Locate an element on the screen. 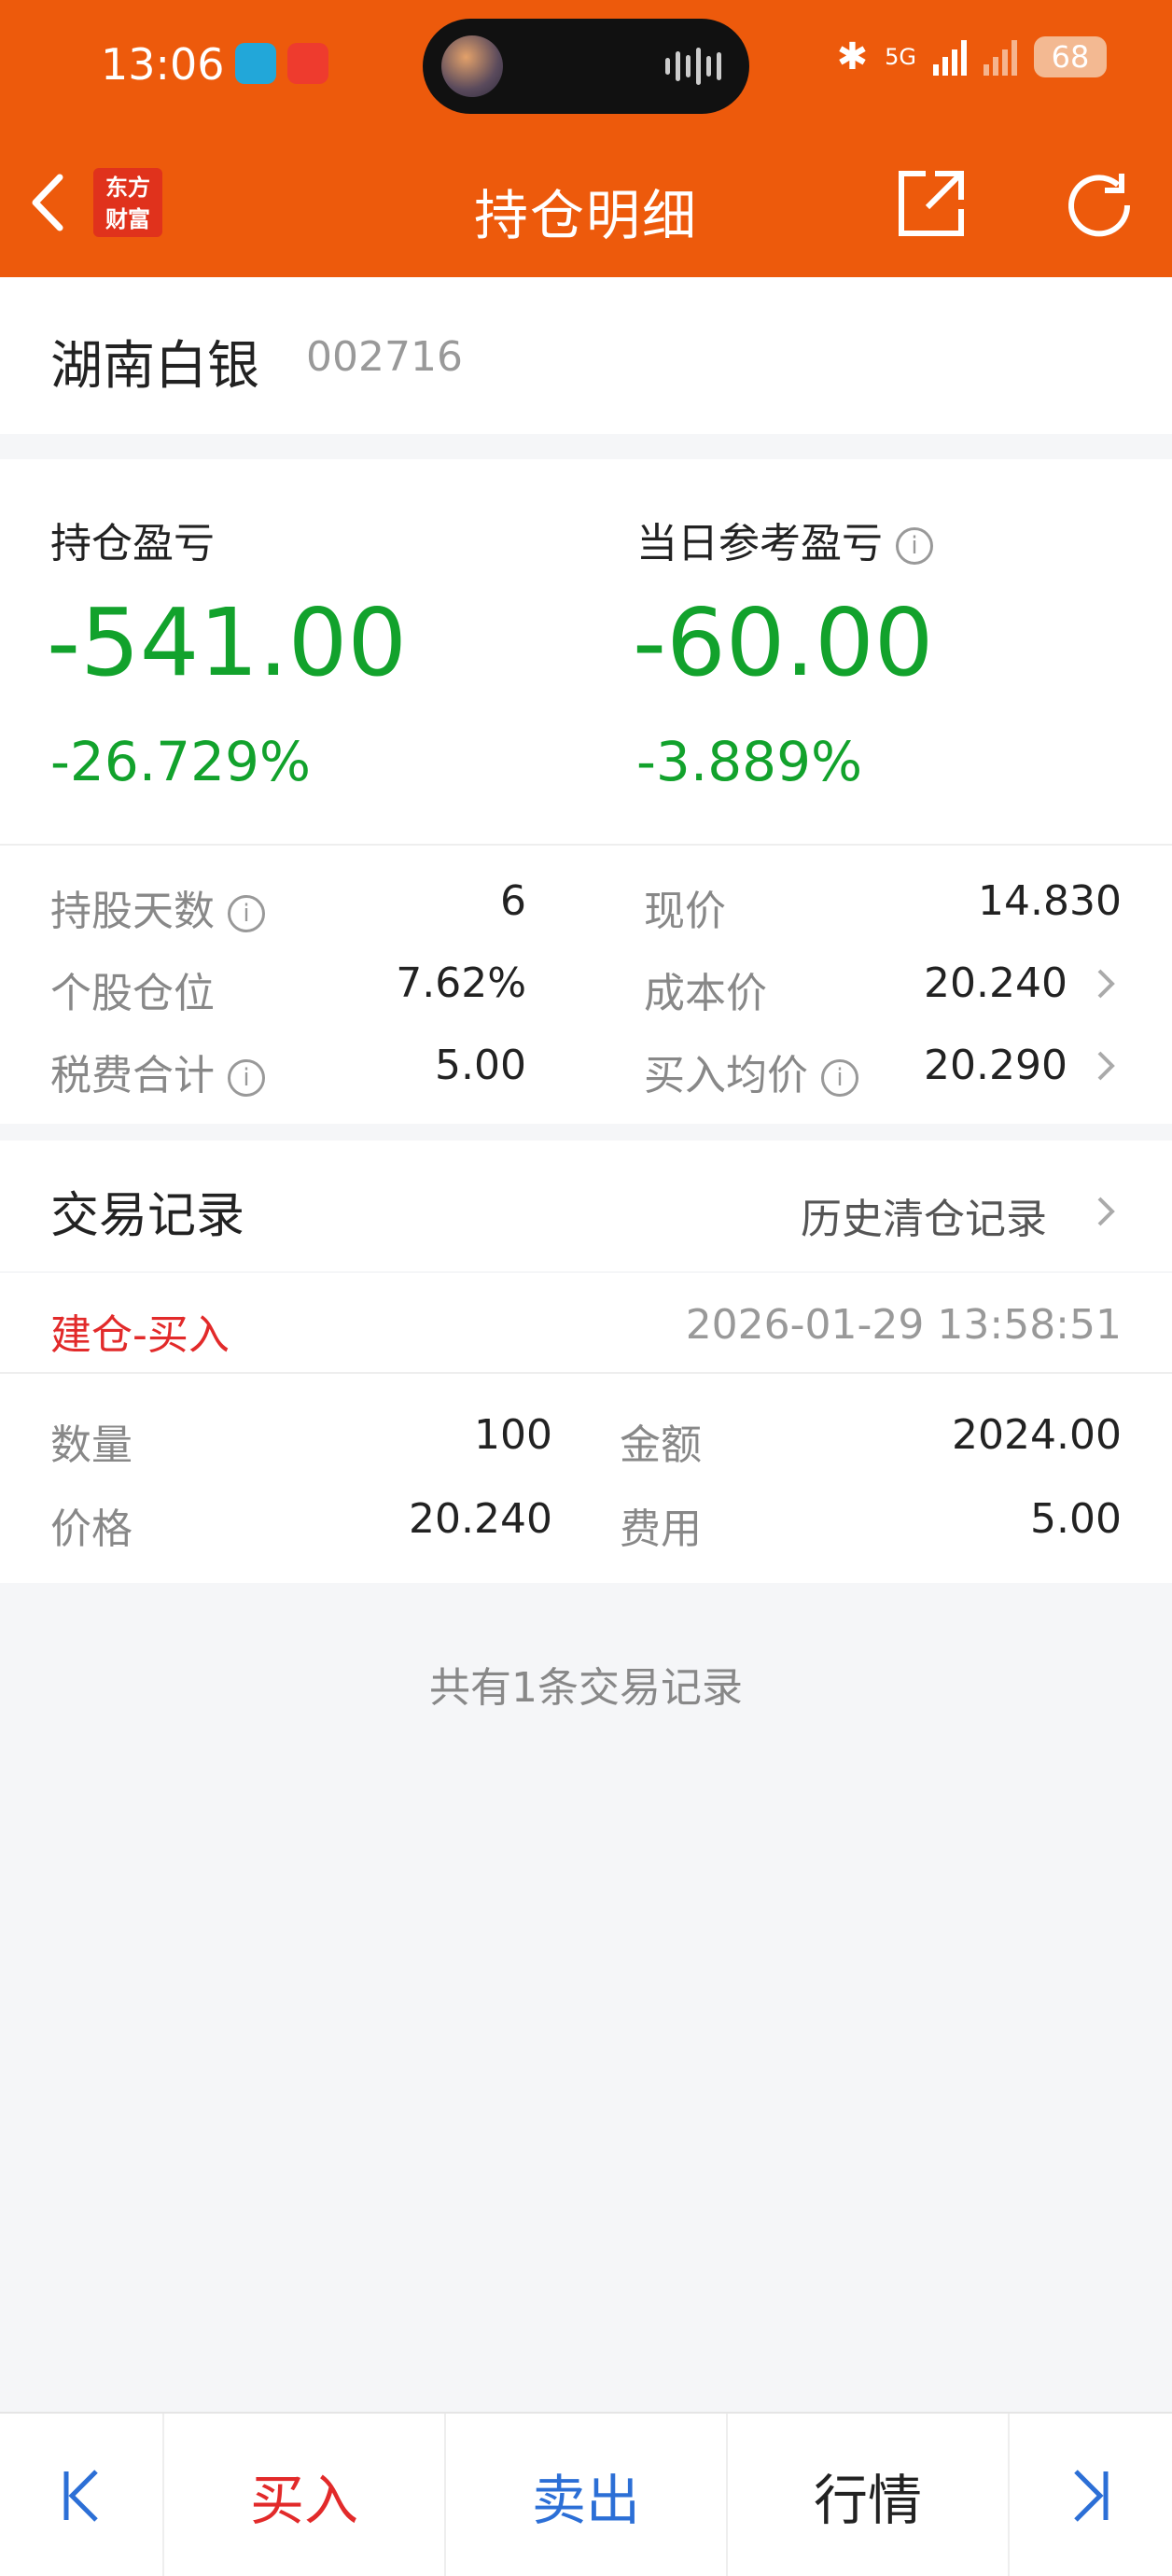 This screenshot has height=2576, width=1172. skip-next-icon is located at coordinates (1091, 2496).